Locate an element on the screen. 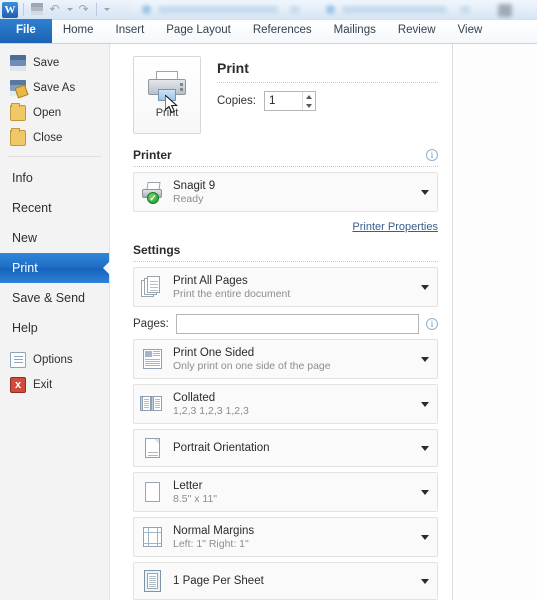 The width and height of the screenshot is (537, 600). sidebar-item-label: Save & Send is located at coordinates (48, 298).